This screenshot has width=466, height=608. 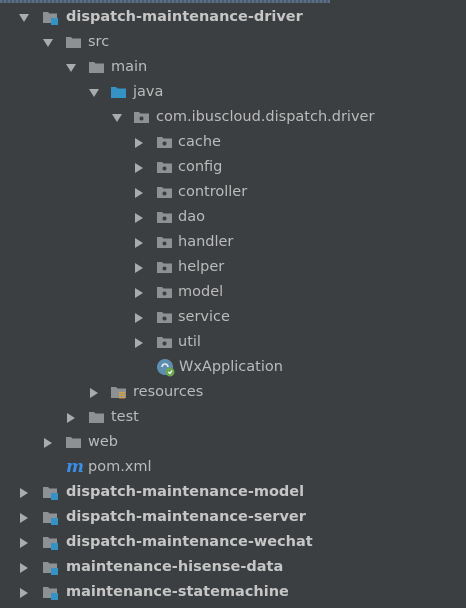 What do you see at coordinates (233, 217) in the screenshot?
I see `tree-node-dao: dao` at bounding box center [233, 217].